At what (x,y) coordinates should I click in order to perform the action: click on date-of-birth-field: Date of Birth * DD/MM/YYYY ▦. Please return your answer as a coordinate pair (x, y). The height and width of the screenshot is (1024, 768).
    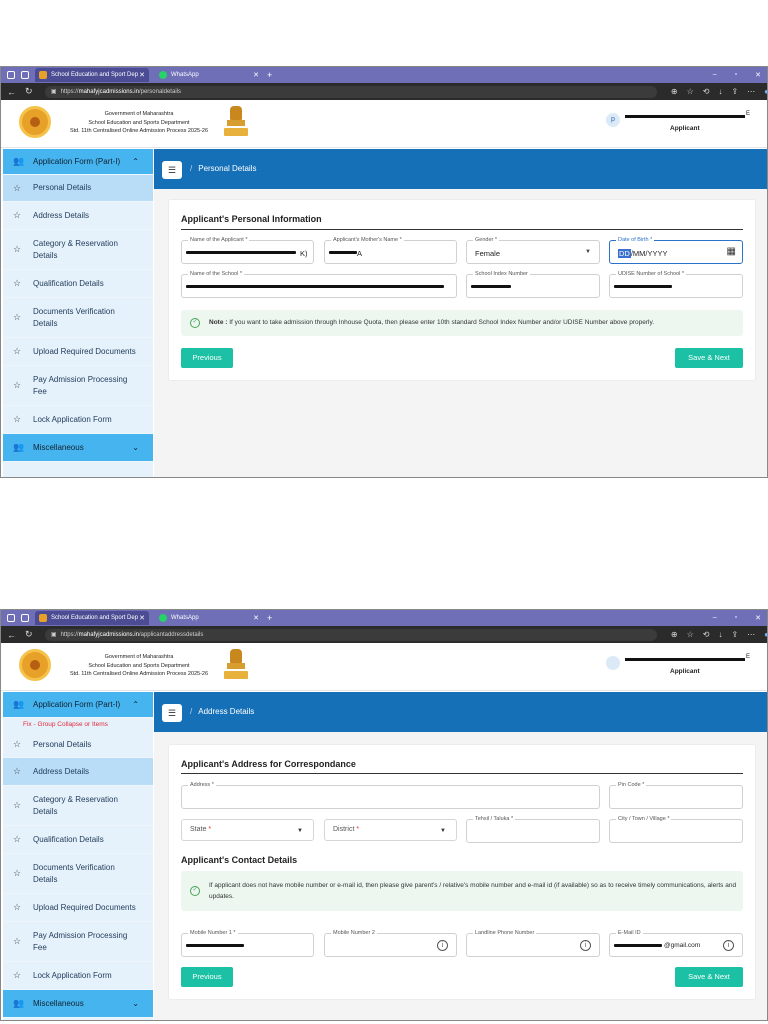
    Looking at the image, I should click on (676, 250).